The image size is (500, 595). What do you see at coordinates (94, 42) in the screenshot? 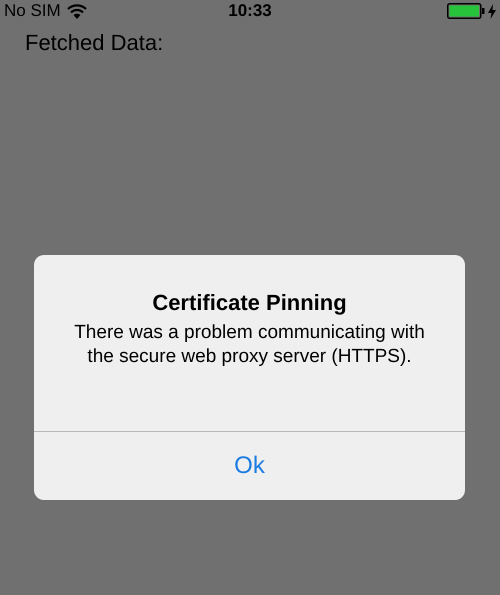
I see `page-heading: Fetched Data:` at bounding box center [94, 42].